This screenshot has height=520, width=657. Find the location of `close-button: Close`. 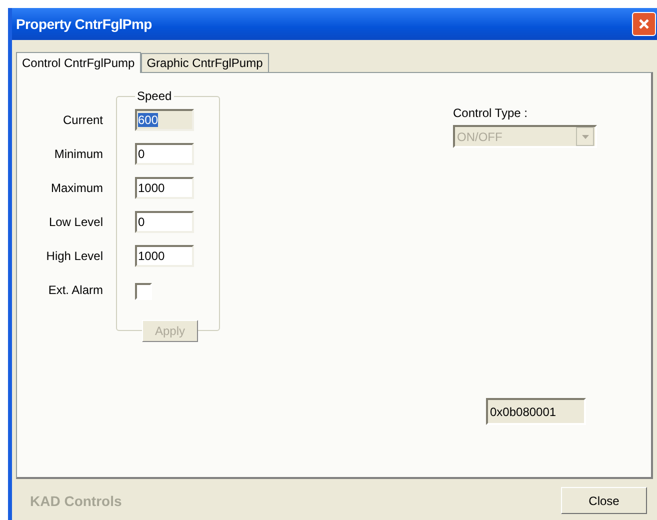

close-button: Close is located at coordinates (604, 500).